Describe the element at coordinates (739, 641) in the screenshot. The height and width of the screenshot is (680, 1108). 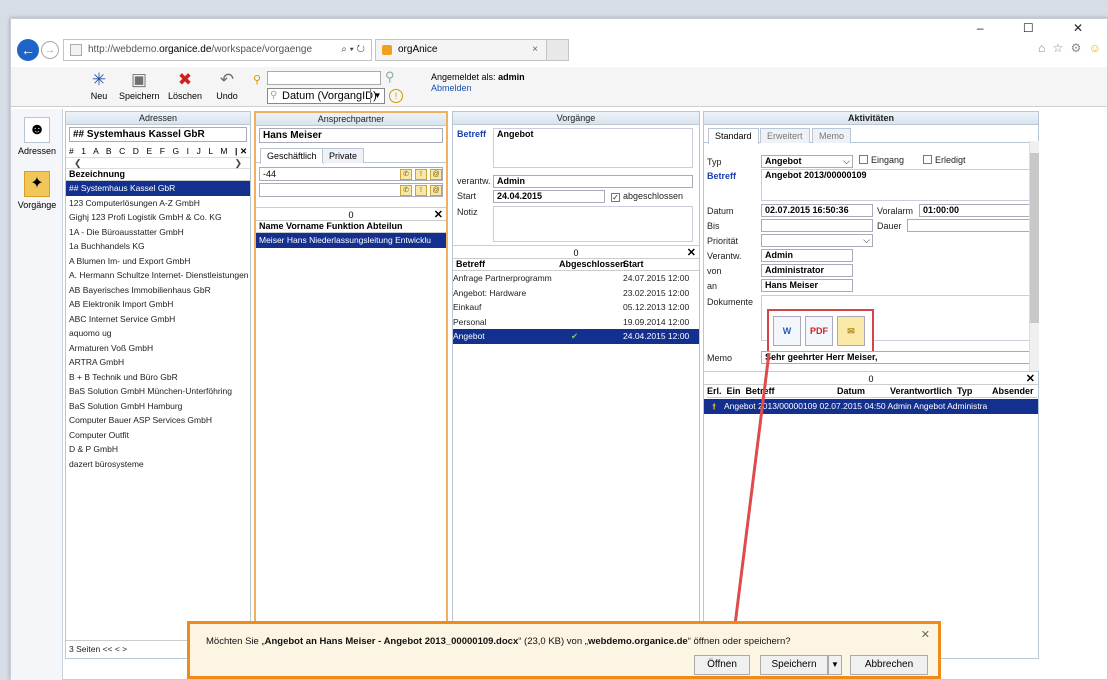
I see `msg-post: “ öffnen oder speichern?` at that location.